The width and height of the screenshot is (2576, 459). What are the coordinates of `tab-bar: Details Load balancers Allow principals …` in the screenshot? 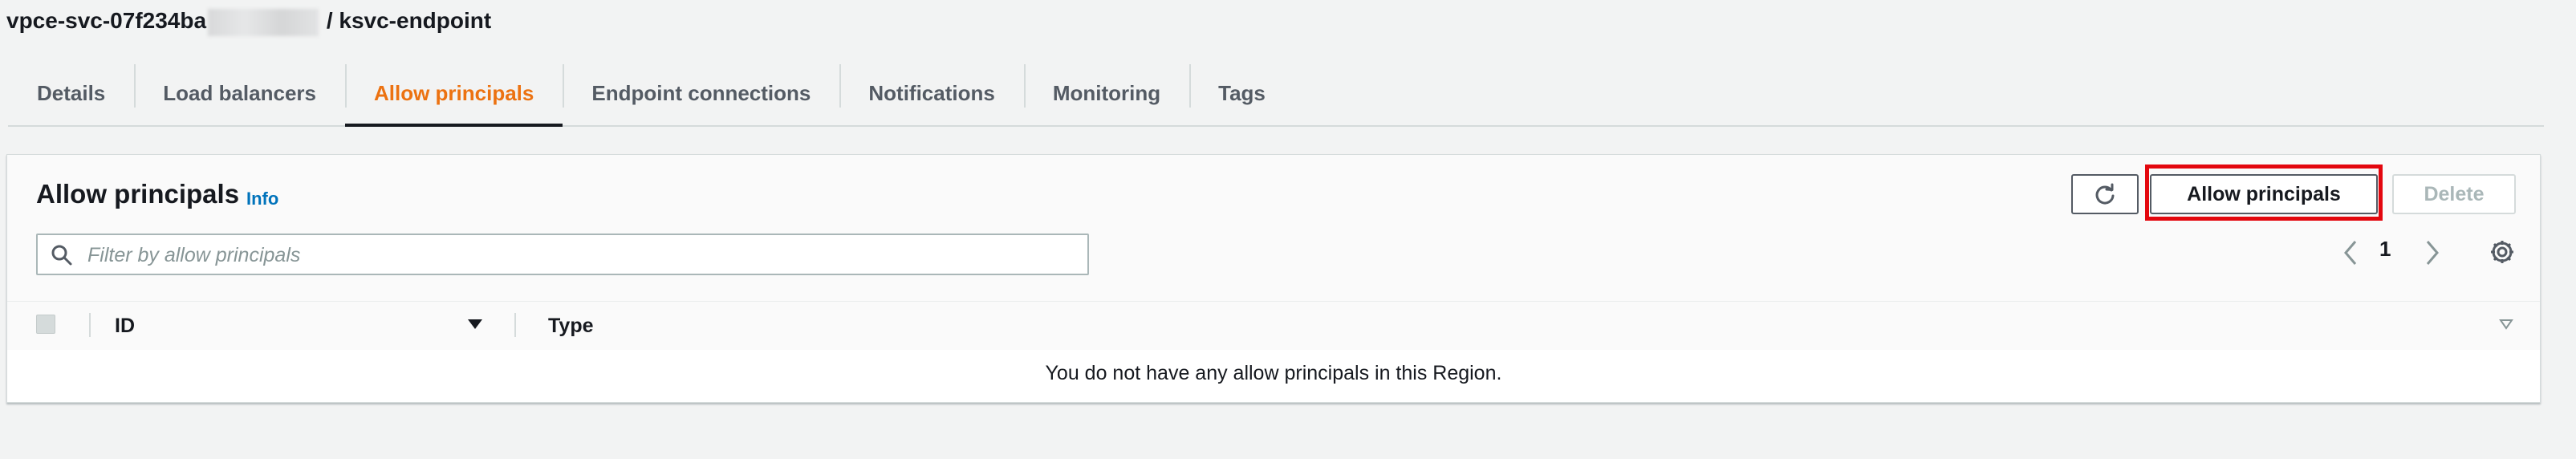 It's located at (1276, 94).